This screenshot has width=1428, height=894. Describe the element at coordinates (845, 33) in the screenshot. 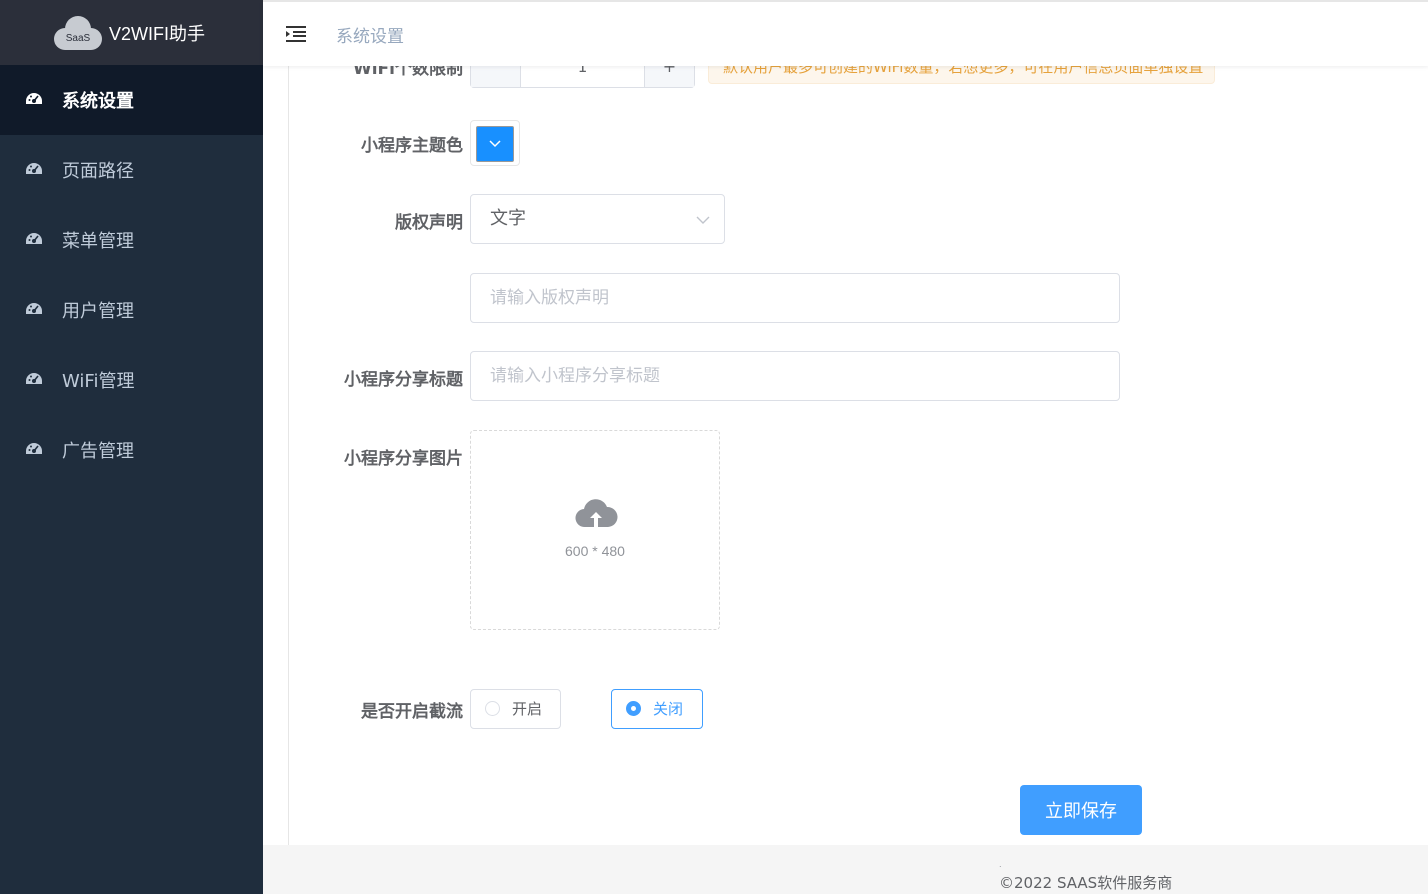

I see `top-header: 系统设置` at that location.